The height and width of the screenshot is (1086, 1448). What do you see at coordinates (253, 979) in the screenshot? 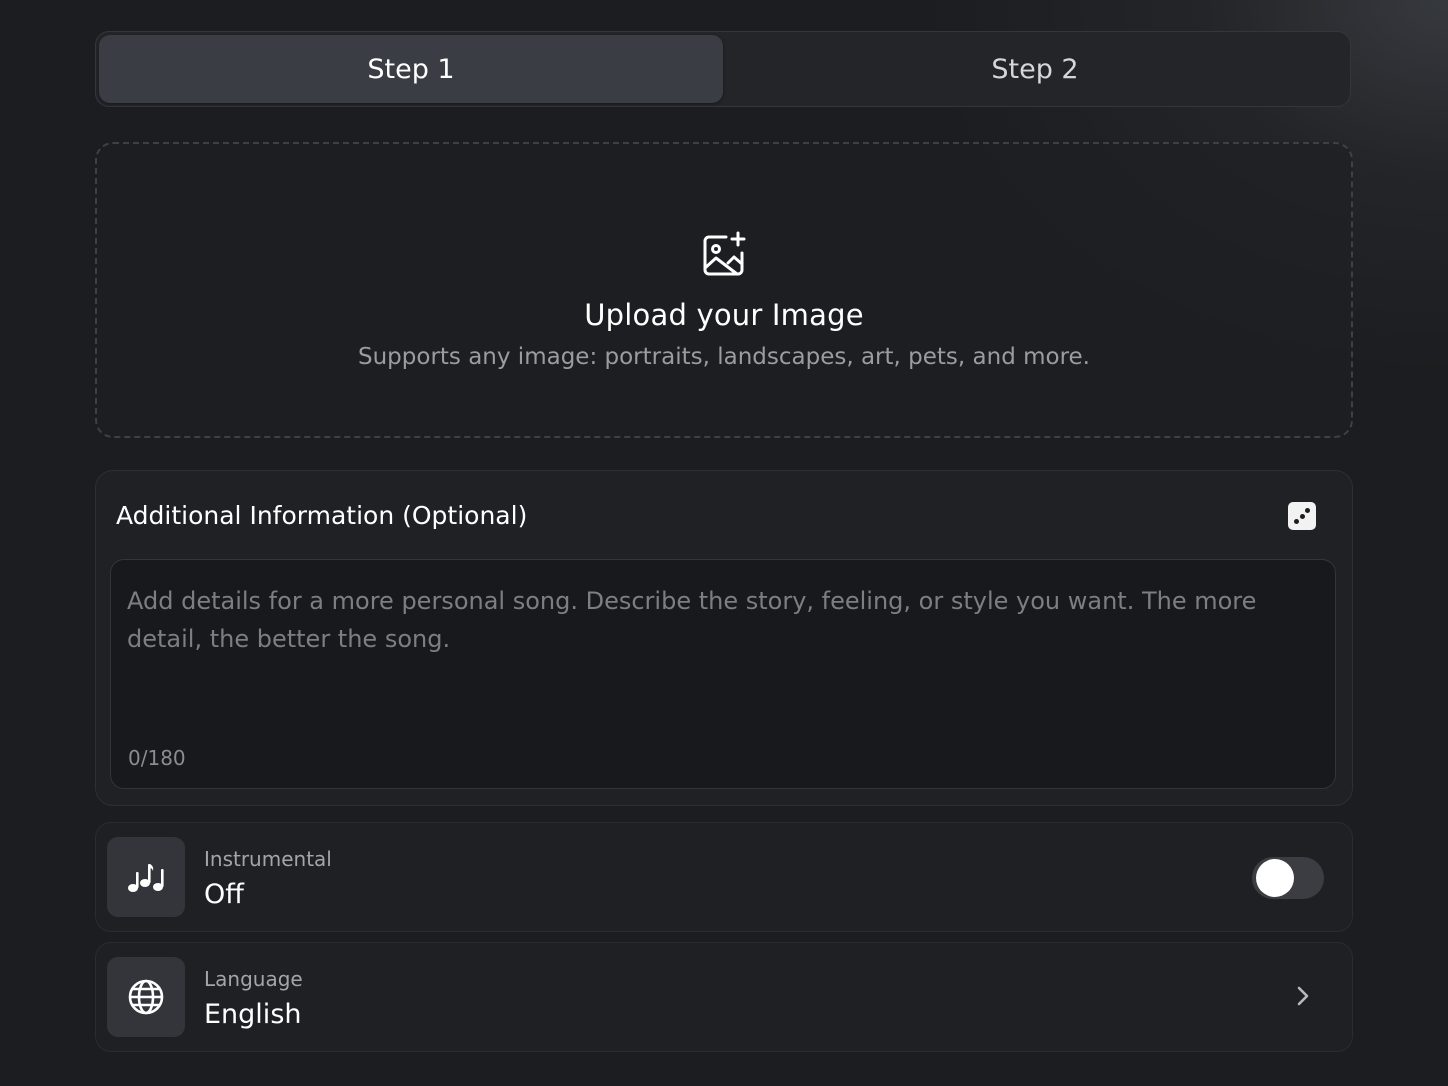
I see `language-label: Language` at bounding box center [253, 979].